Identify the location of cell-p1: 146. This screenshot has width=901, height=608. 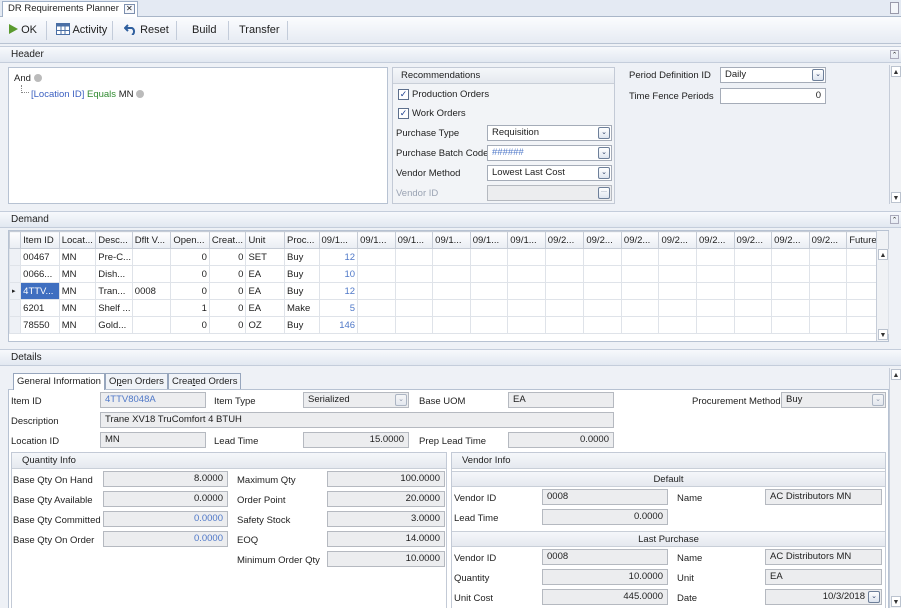
(338, 325).